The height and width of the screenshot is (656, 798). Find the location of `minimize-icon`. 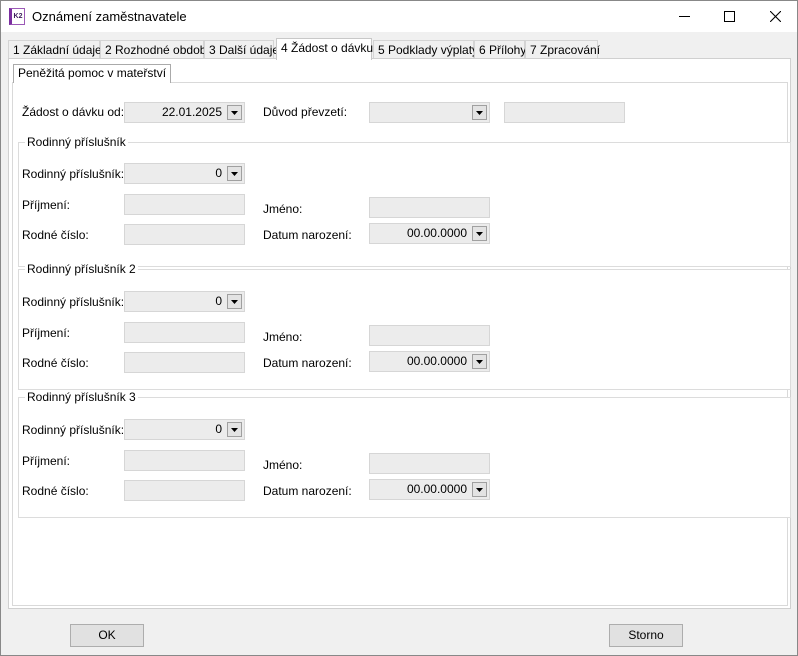

minimize-icon is located at coordinates (684, 16).